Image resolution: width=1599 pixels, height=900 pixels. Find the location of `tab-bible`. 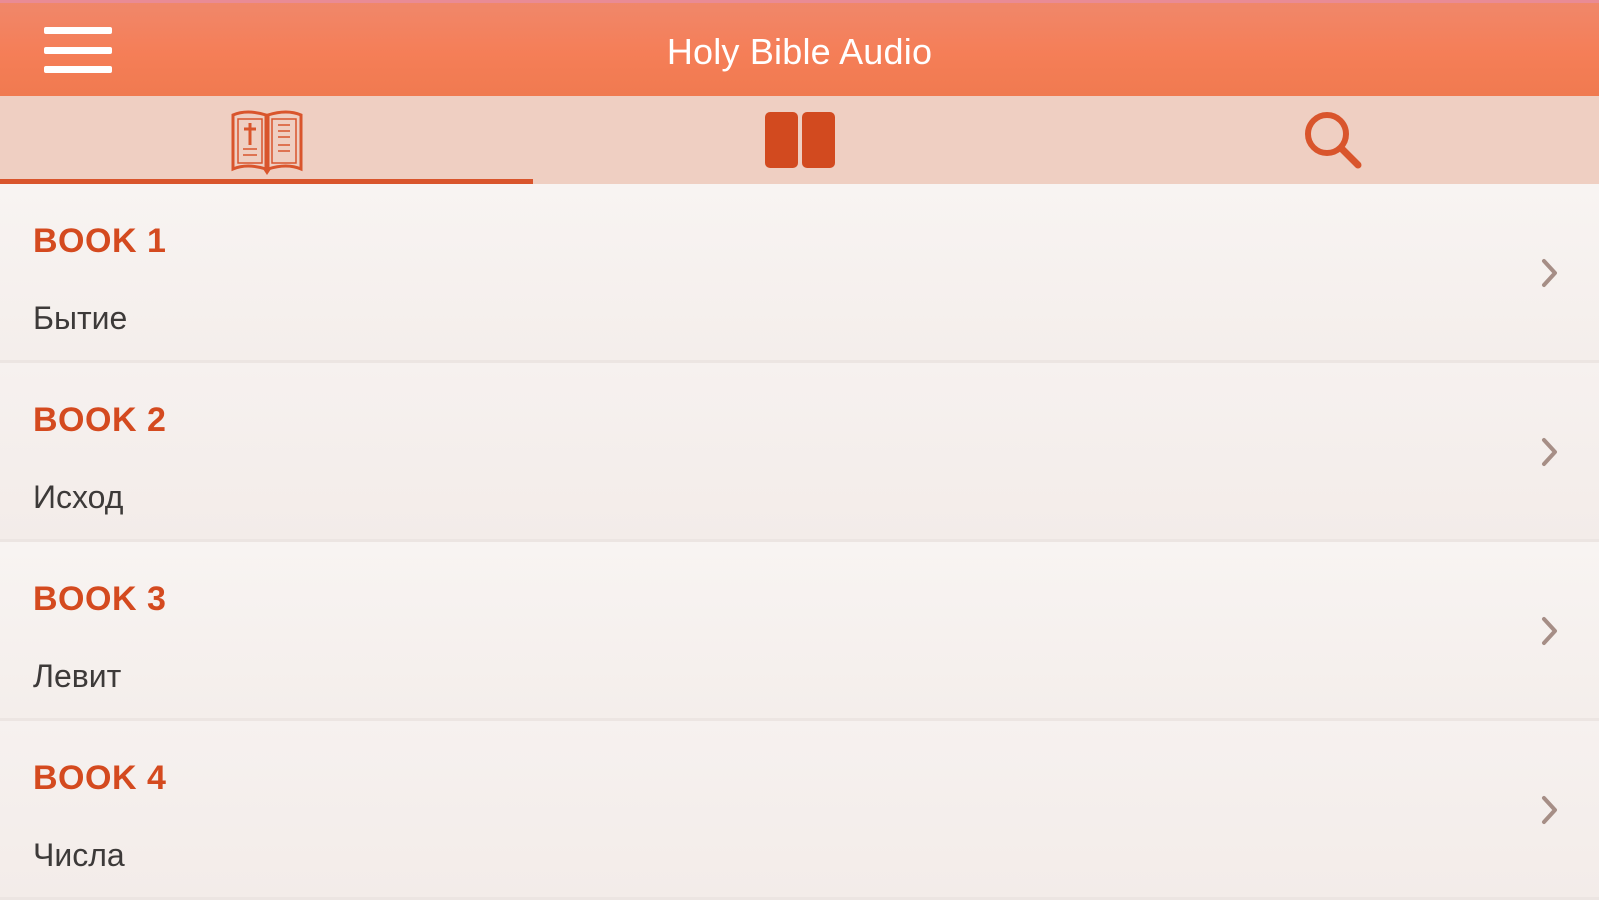

tab-bible is located at coordinates (266, 140).